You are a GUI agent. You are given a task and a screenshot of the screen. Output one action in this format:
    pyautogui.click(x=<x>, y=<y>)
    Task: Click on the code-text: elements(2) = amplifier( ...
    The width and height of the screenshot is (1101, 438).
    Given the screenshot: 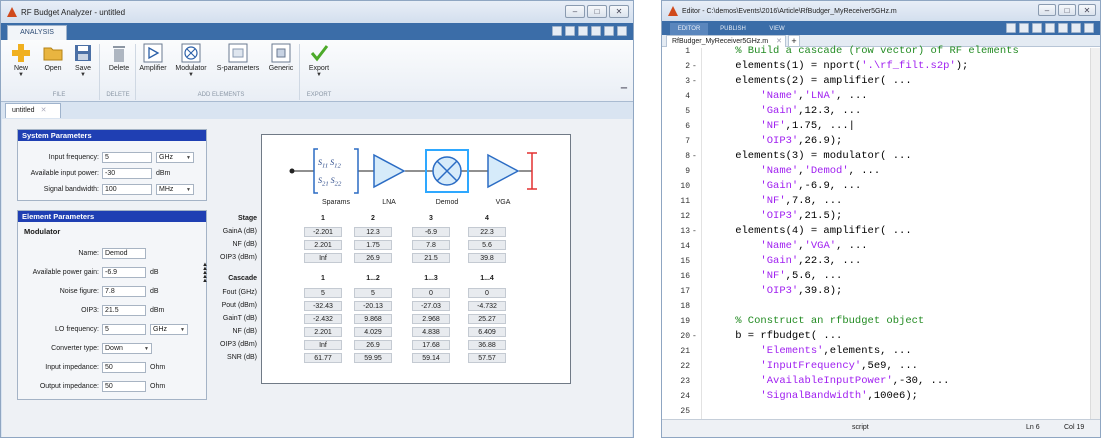 What is the action you would take?
    pyautogui.click(x=810, y=81)
    